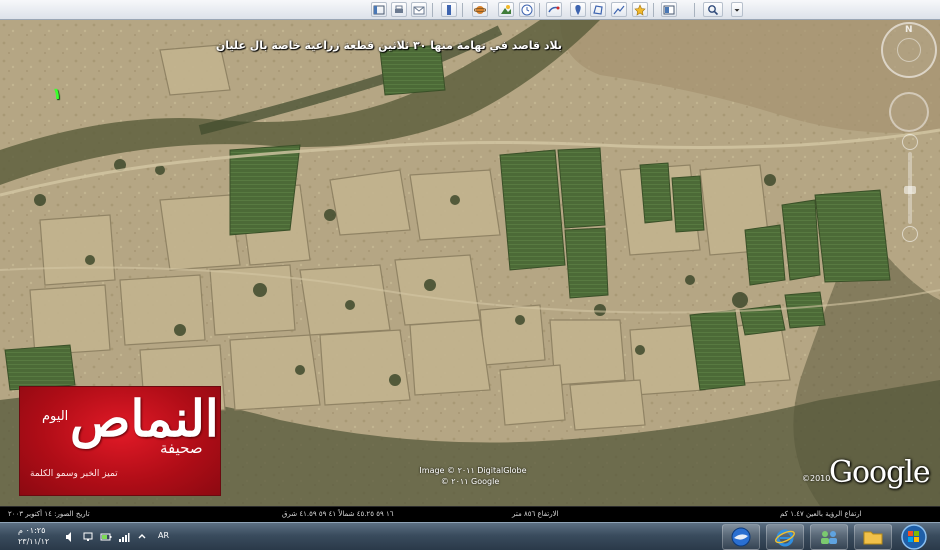 Image resolution: width=940 pixels, height=550 pixels. What do you see at coordinates (578, 9) in the screenshot?
I see `add-placemark-icon` at bounding box center [578, 9].